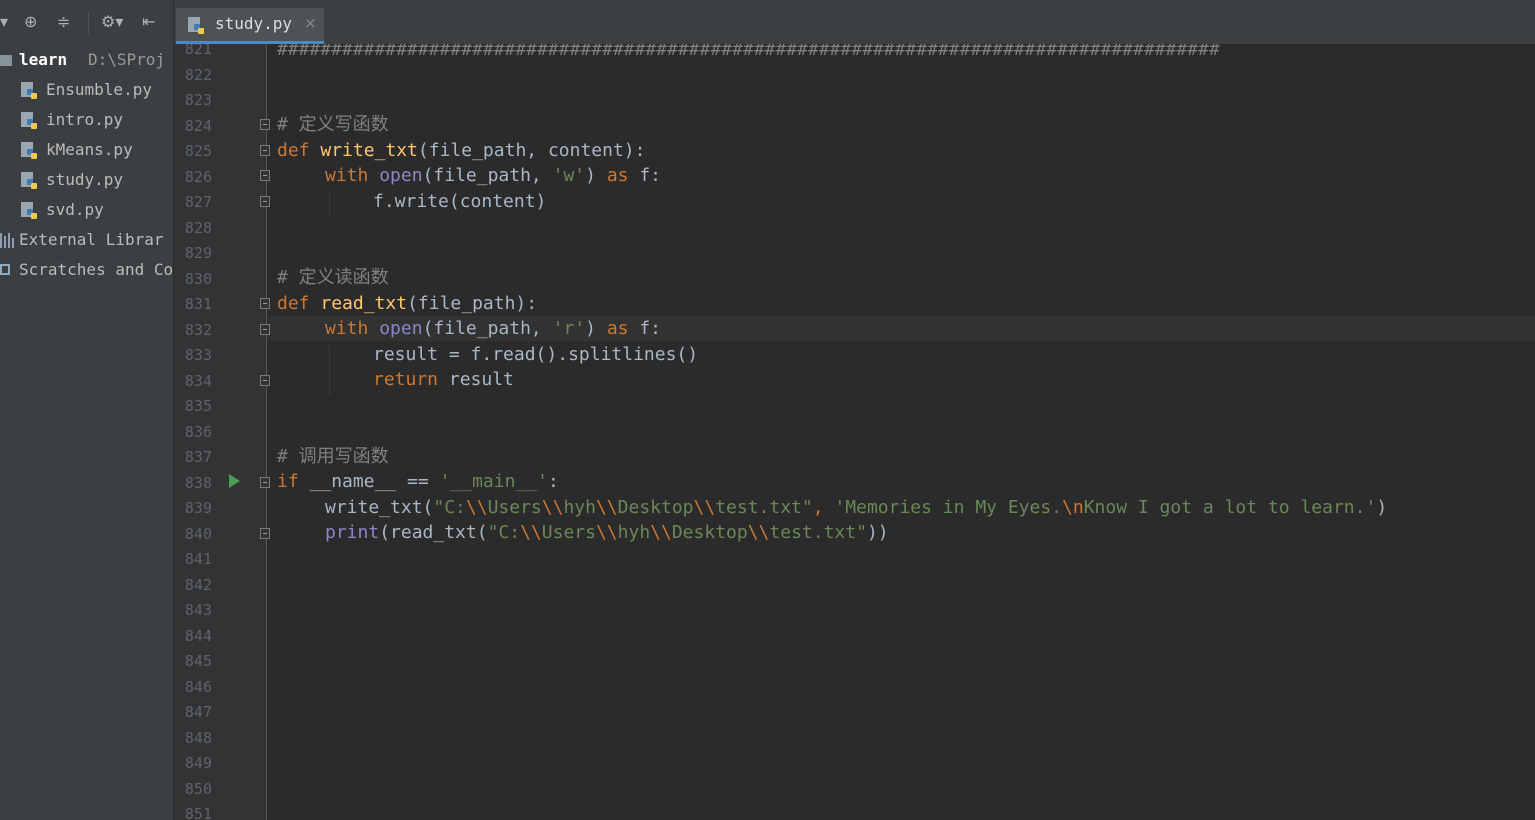 This screenshot has height=820, width=1535. Describe the element at coordinates (198, 432) in the screenshot. I see `line-number: 836` at that location.